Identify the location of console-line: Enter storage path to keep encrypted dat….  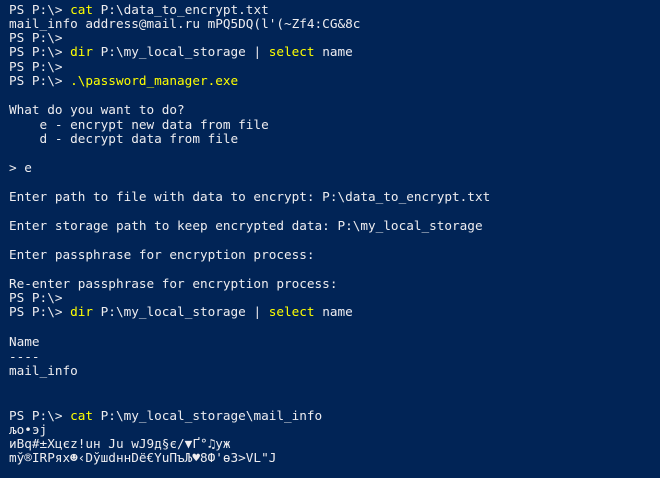
(246, 225).